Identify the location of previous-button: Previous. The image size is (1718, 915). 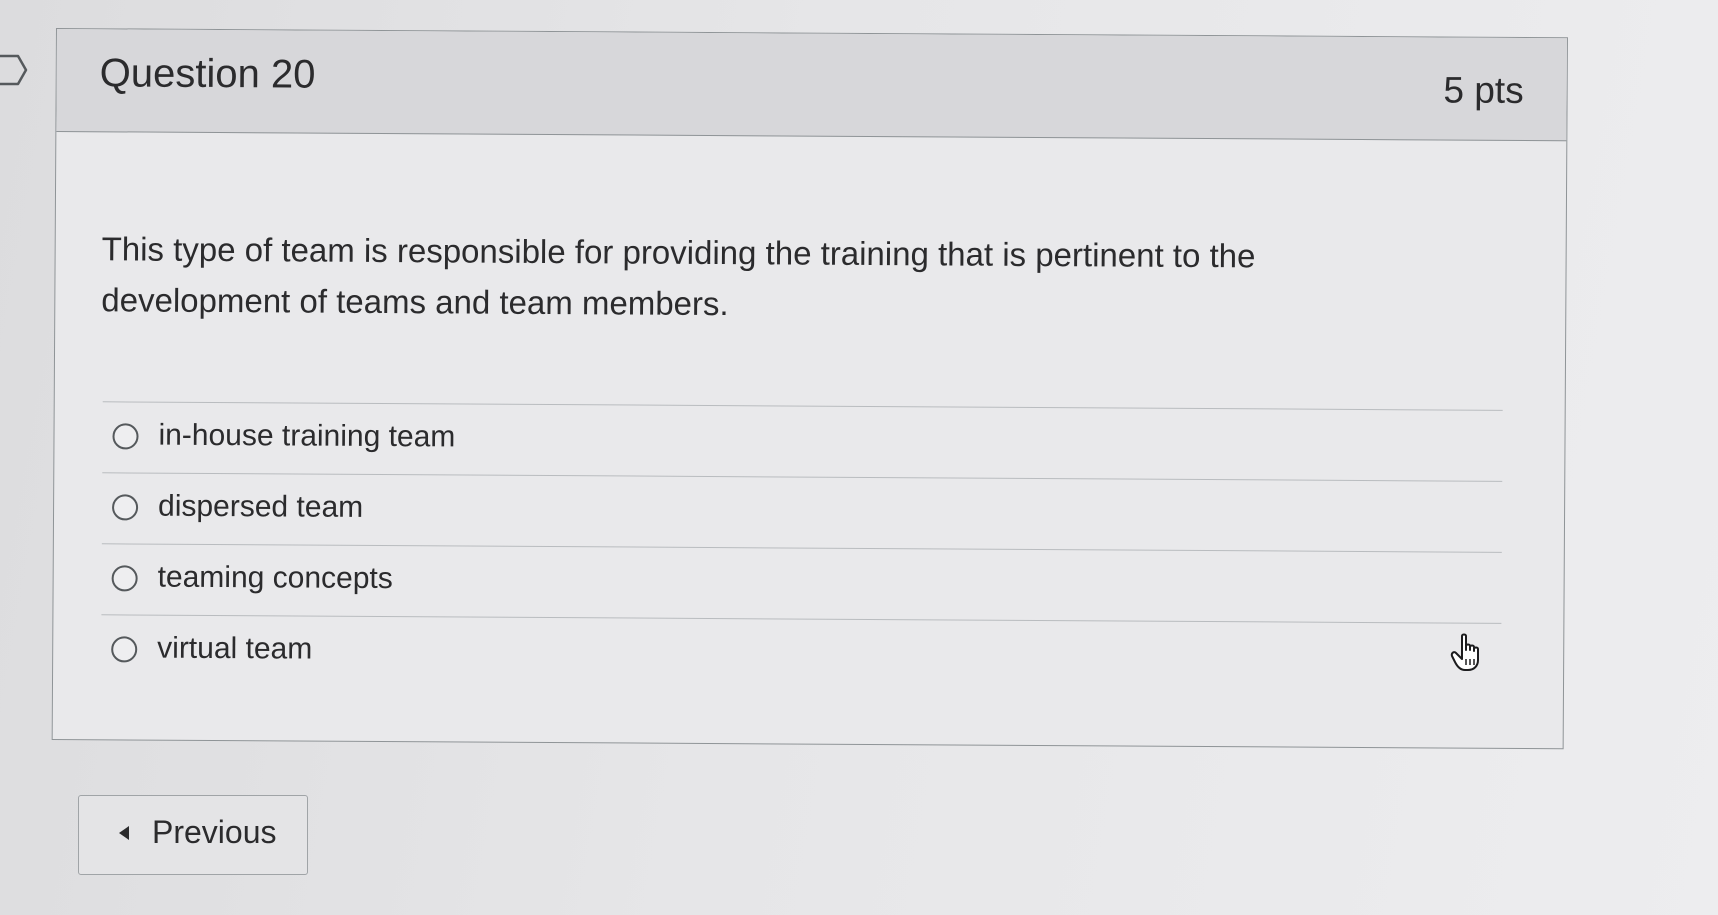
(193, 835).